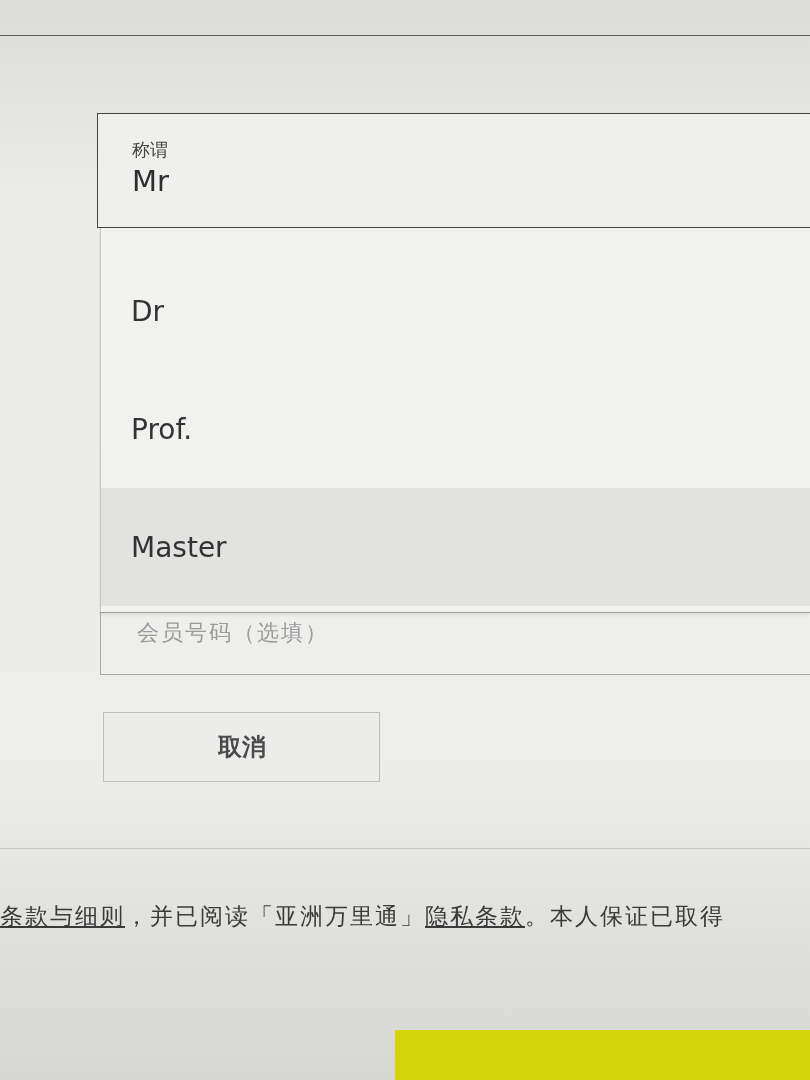  I want to click on title-option: Prof., so click(455, 429).